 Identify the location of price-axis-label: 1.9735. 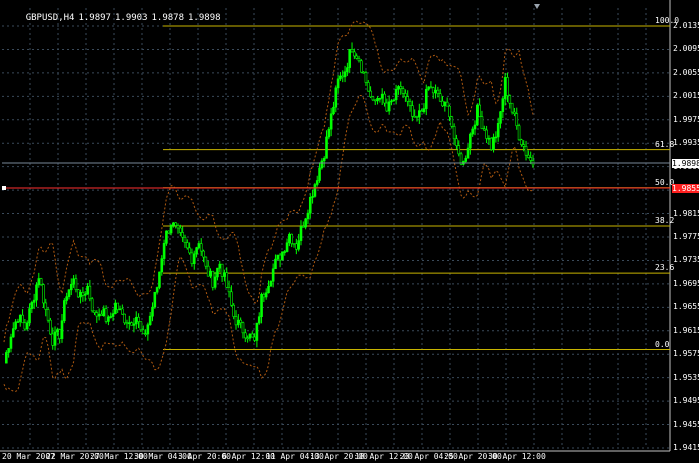
(686, 260).